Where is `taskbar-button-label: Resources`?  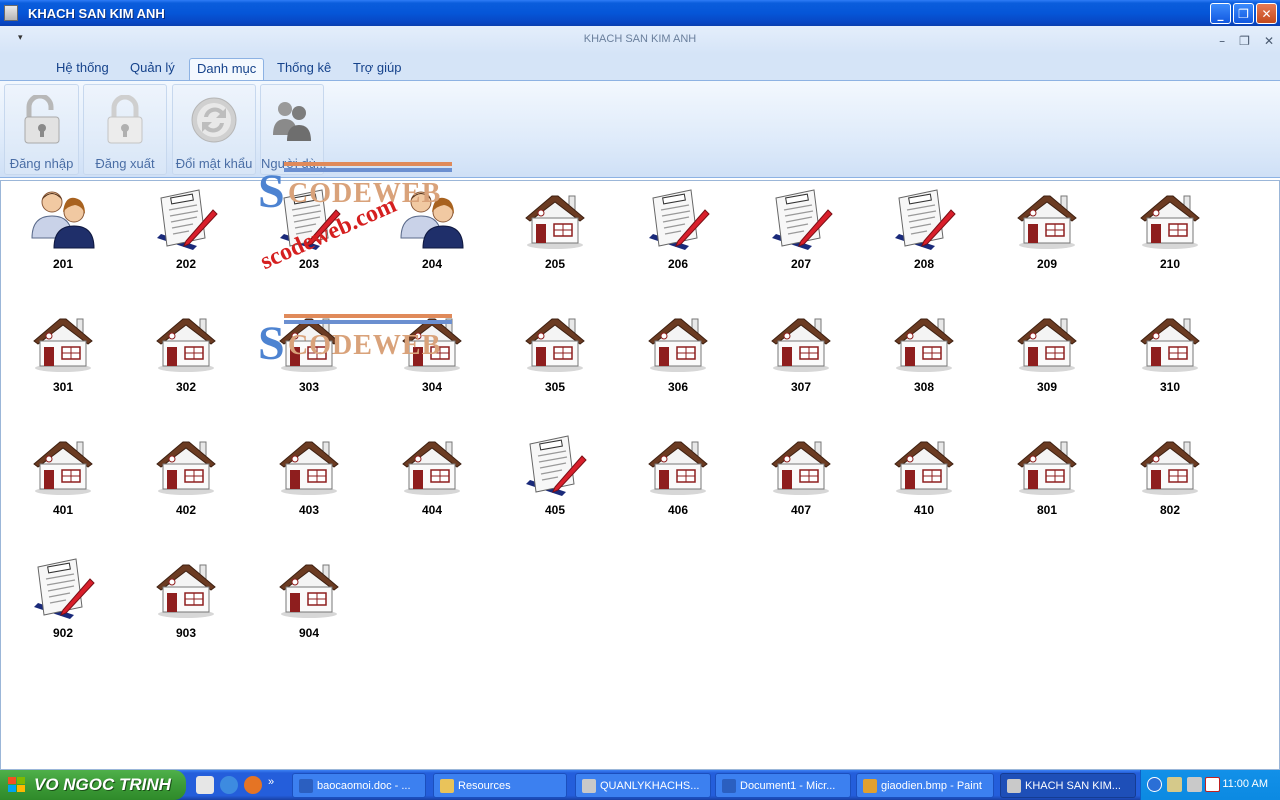
taskbar-button-label: Resources is located at coordinates (484, 785).